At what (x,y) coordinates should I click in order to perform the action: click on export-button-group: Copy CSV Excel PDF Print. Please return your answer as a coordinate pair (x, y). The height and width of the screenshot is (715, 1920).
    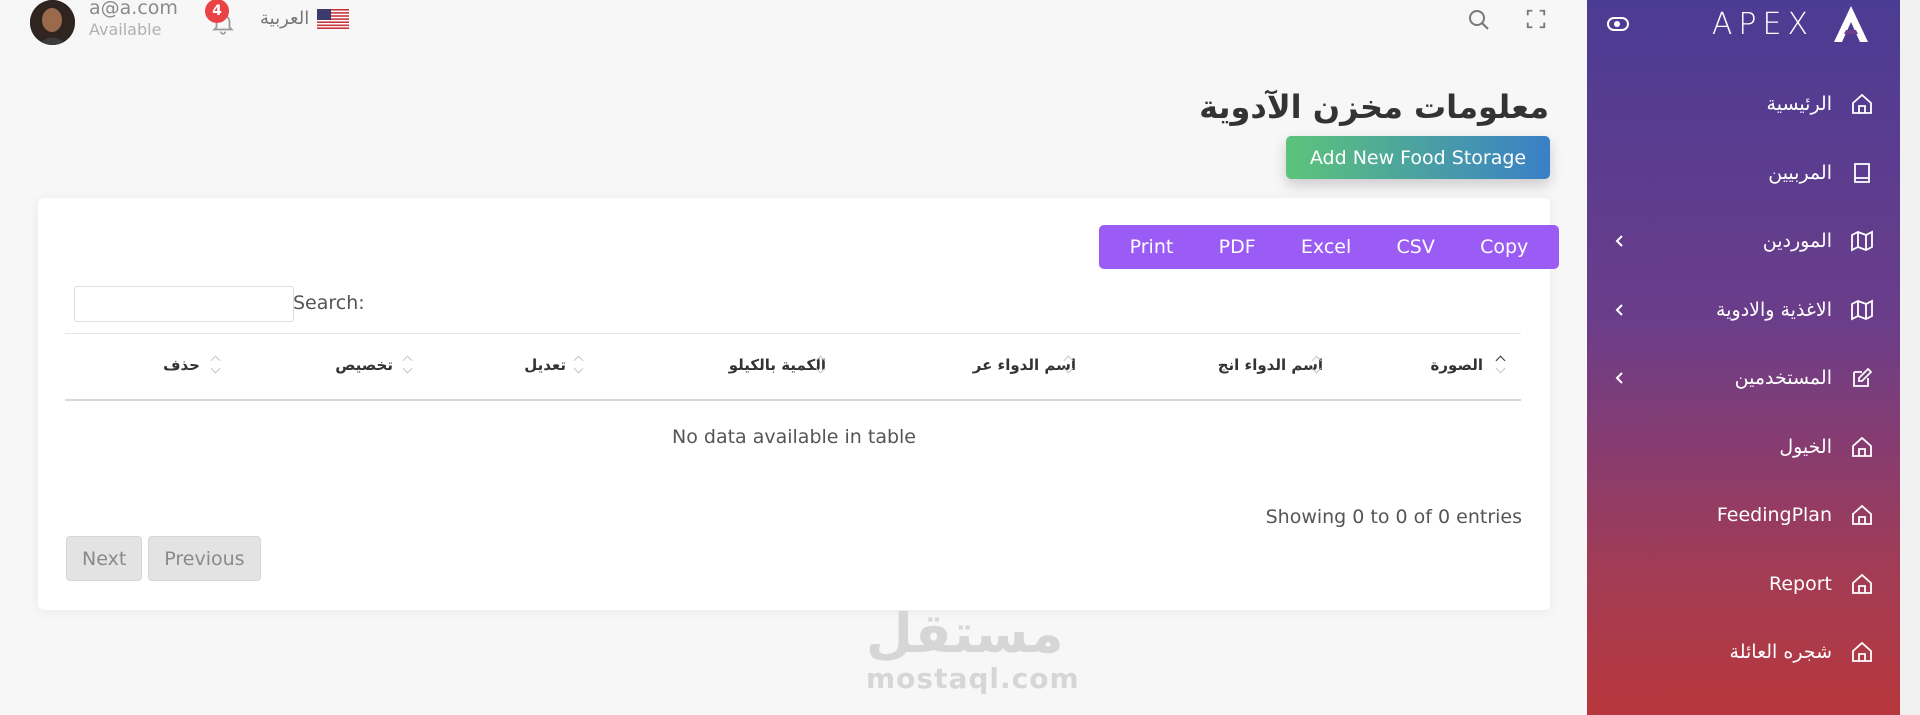
    Looking at the image, I should click on (1329, 247).